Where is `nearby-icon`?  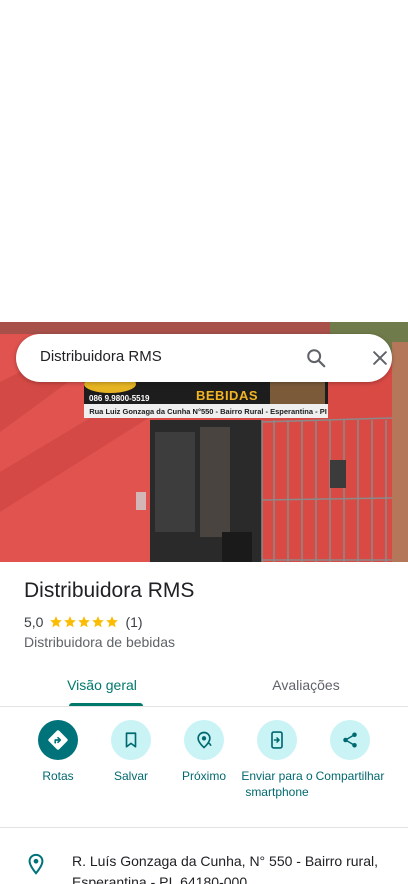
nearby-icon is located at coordinates (204, 740).